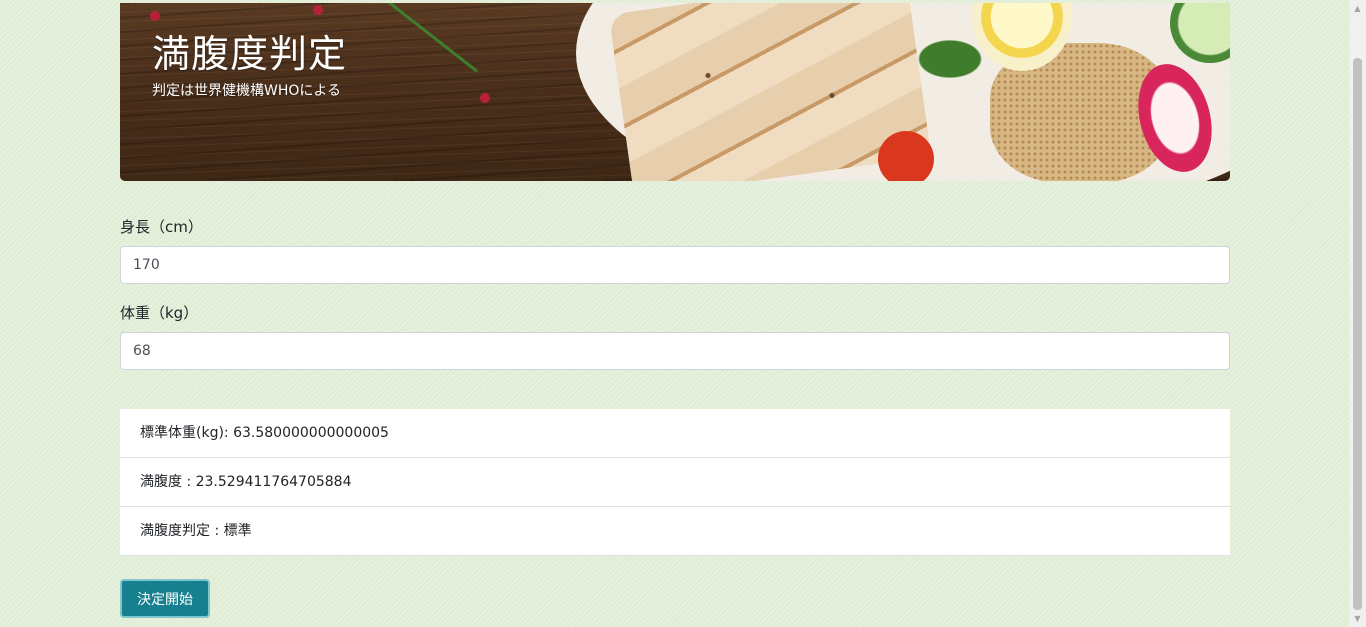 Image resolution: width=1366 pixels, height=627 pixels. Describe the element at coordinates (675, 433) in the screenshot. I see `result-standard-weight: 標準体重(kg): 63.580000000000005` at that location.